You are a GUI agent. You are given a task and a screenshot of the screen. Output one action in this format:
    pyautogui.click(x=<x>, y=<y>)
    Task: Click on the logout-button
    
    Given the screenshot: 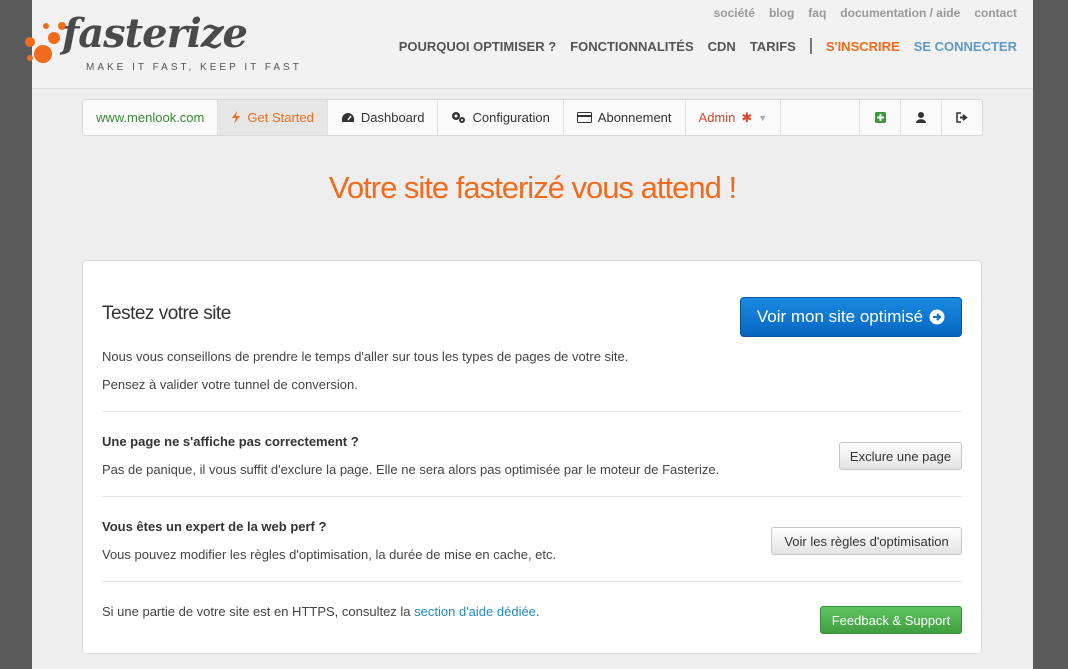 What is the action you would take?
    pyautogui.click(x=962, y=117)
    